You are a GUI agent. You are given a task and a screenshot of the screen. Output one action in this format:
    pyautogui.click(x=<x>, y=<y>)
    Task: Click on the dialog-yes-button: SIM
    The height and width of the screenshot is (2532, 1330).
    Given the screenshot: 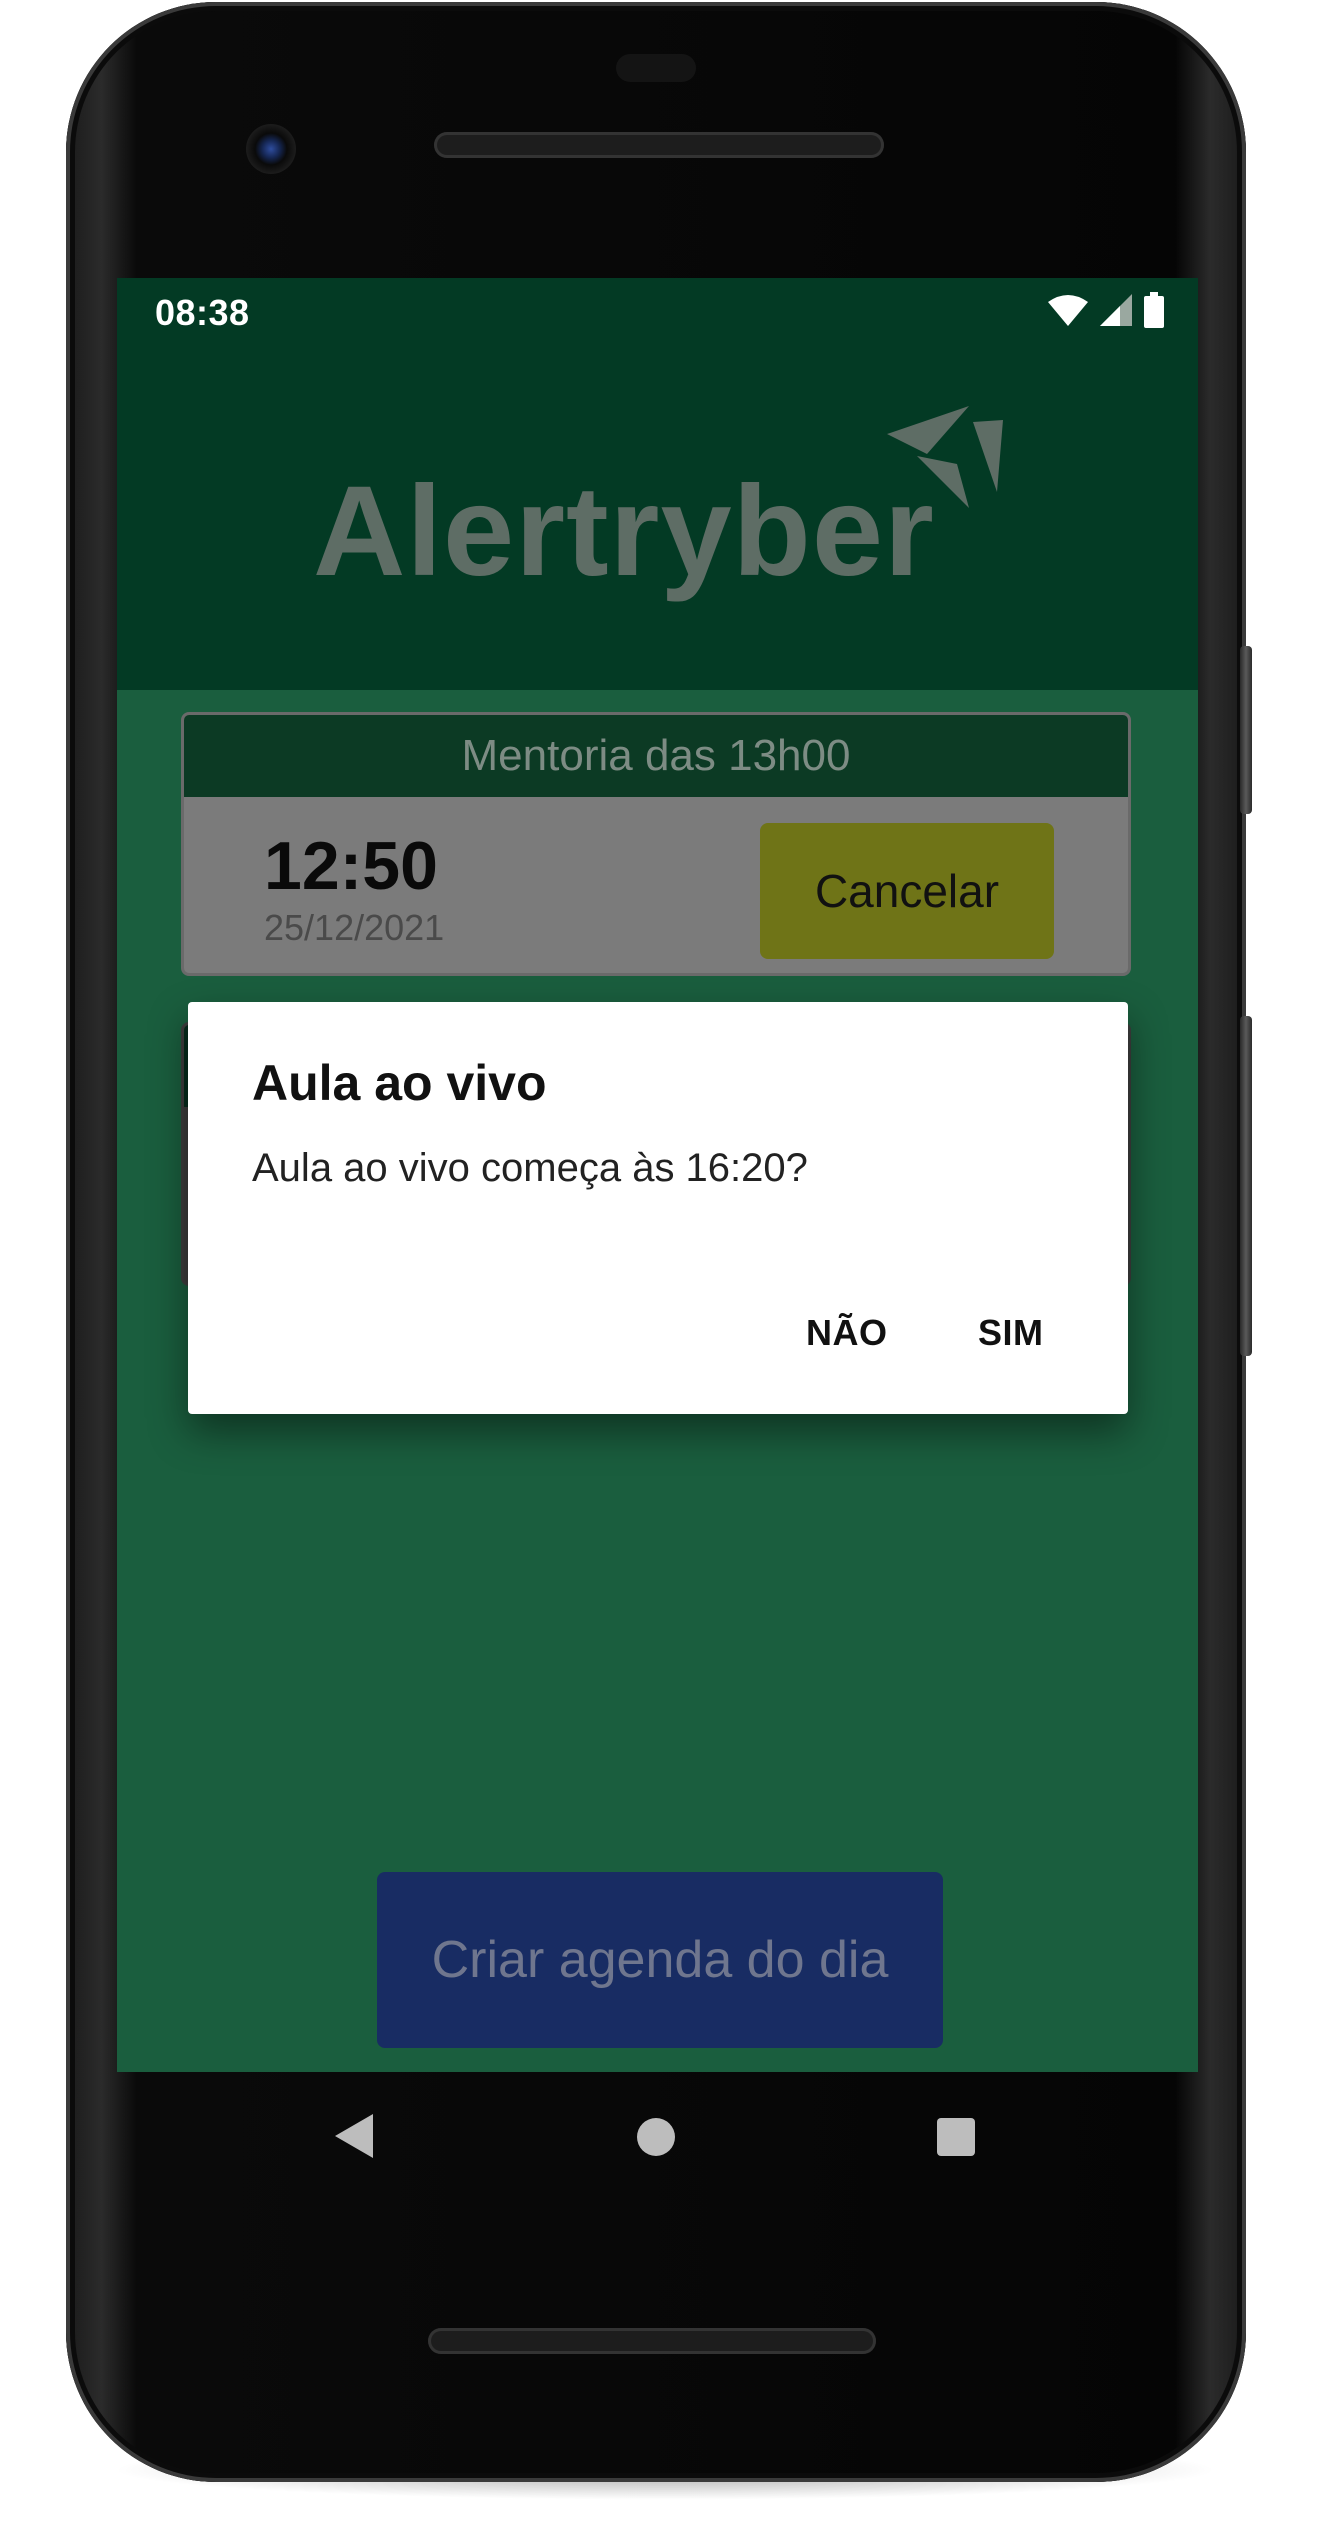 What is the action you would take?
    pyautogui.click(x=1011, y=1333)
    